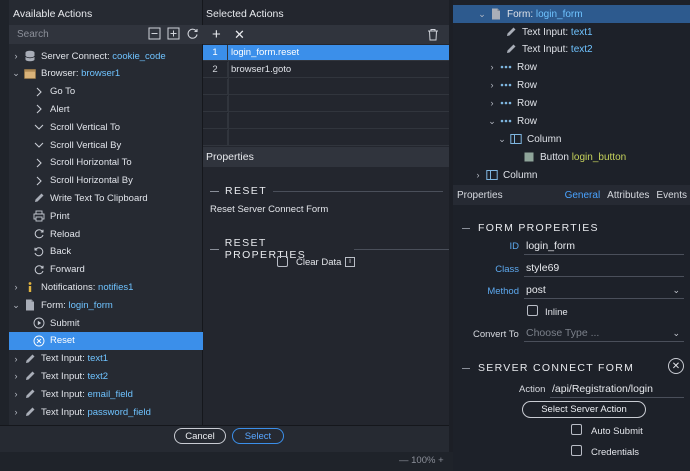 The width and height of the screenshot is (690, 471). I want to click on action-item: Reset, so click(106, 340).